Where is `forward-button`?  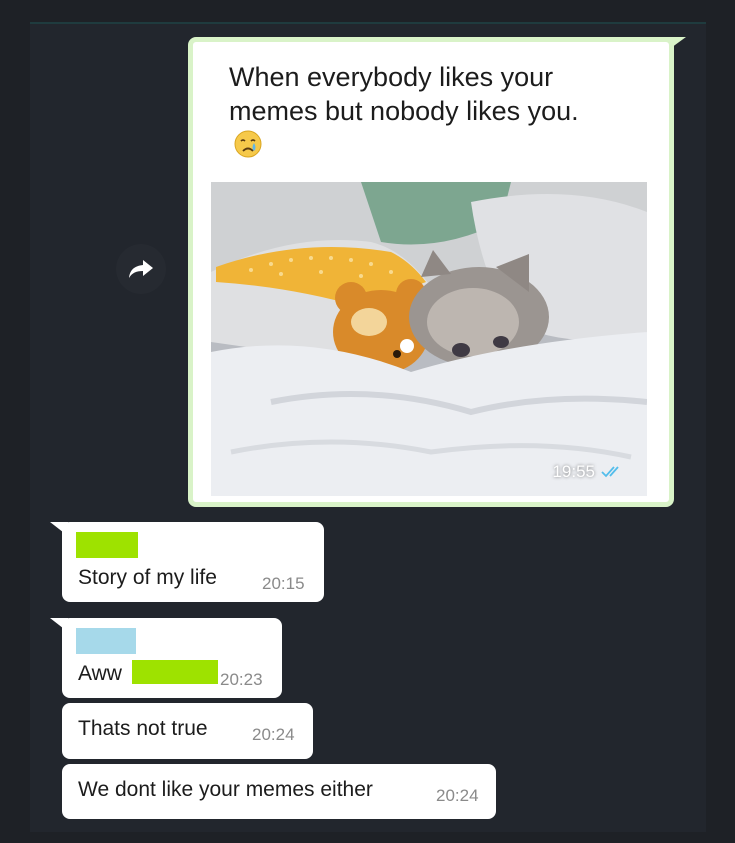
forward-button is located at coordinates (141, 269).